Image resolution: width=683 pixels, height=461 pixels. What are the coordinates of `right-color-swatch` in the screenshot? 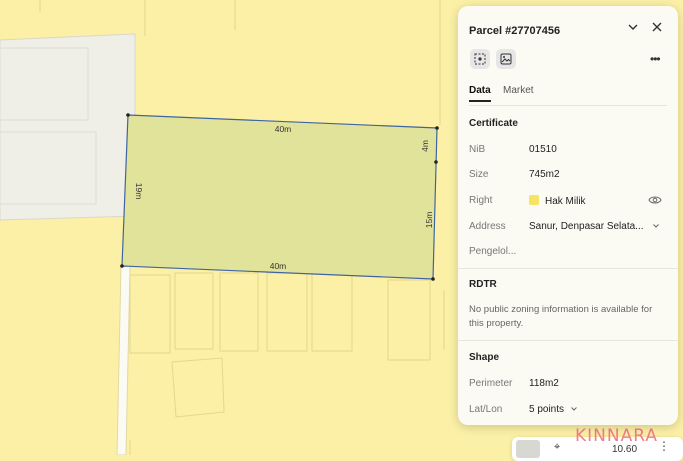 It's located at (534, 200).